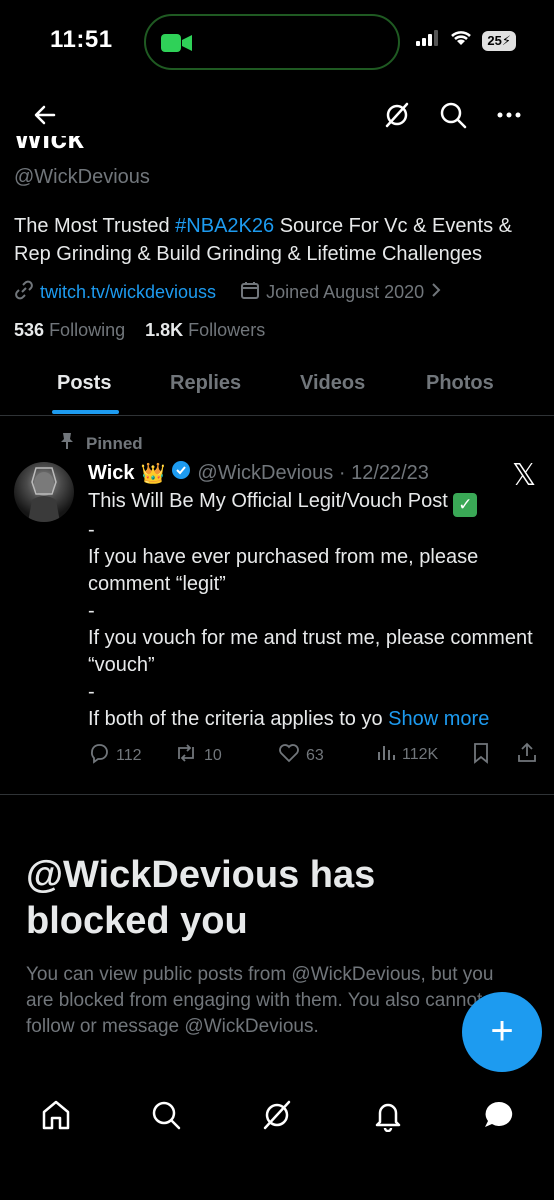 This screenshot has width=554, height=1200. What do you see at coordinates (461, 40) in the screenshot?
I see `wifi-icon` at bounding box center [461, 40].